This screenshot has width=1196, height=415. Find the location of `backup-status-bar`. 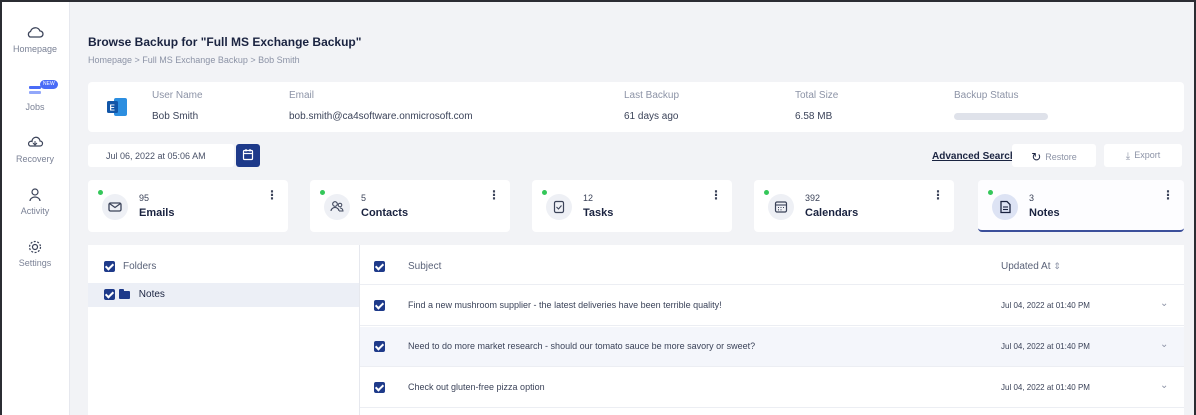

backup-status-bar is located at coordinates (1001, 116).